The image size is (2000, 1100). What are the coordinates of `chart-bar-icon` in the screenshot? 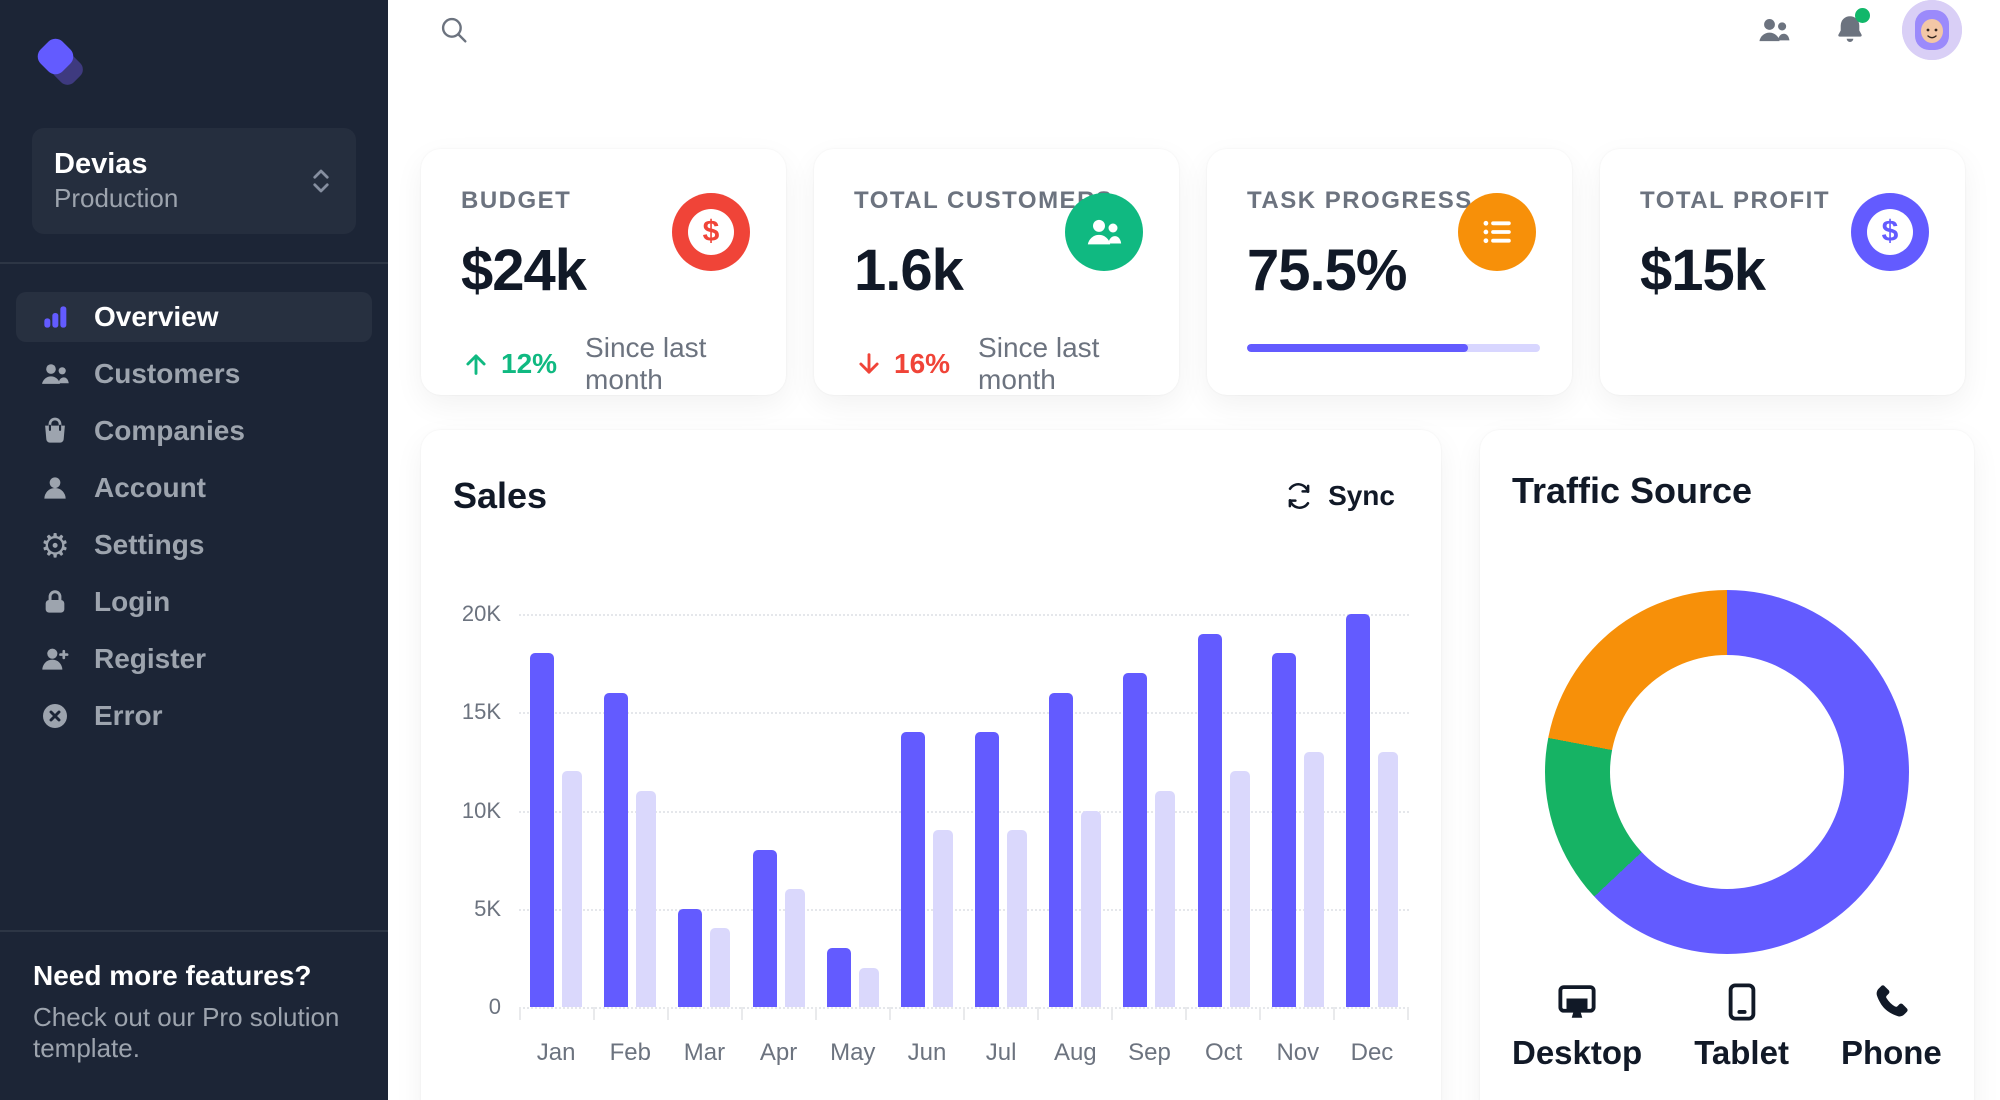 It's located at (55, 317).